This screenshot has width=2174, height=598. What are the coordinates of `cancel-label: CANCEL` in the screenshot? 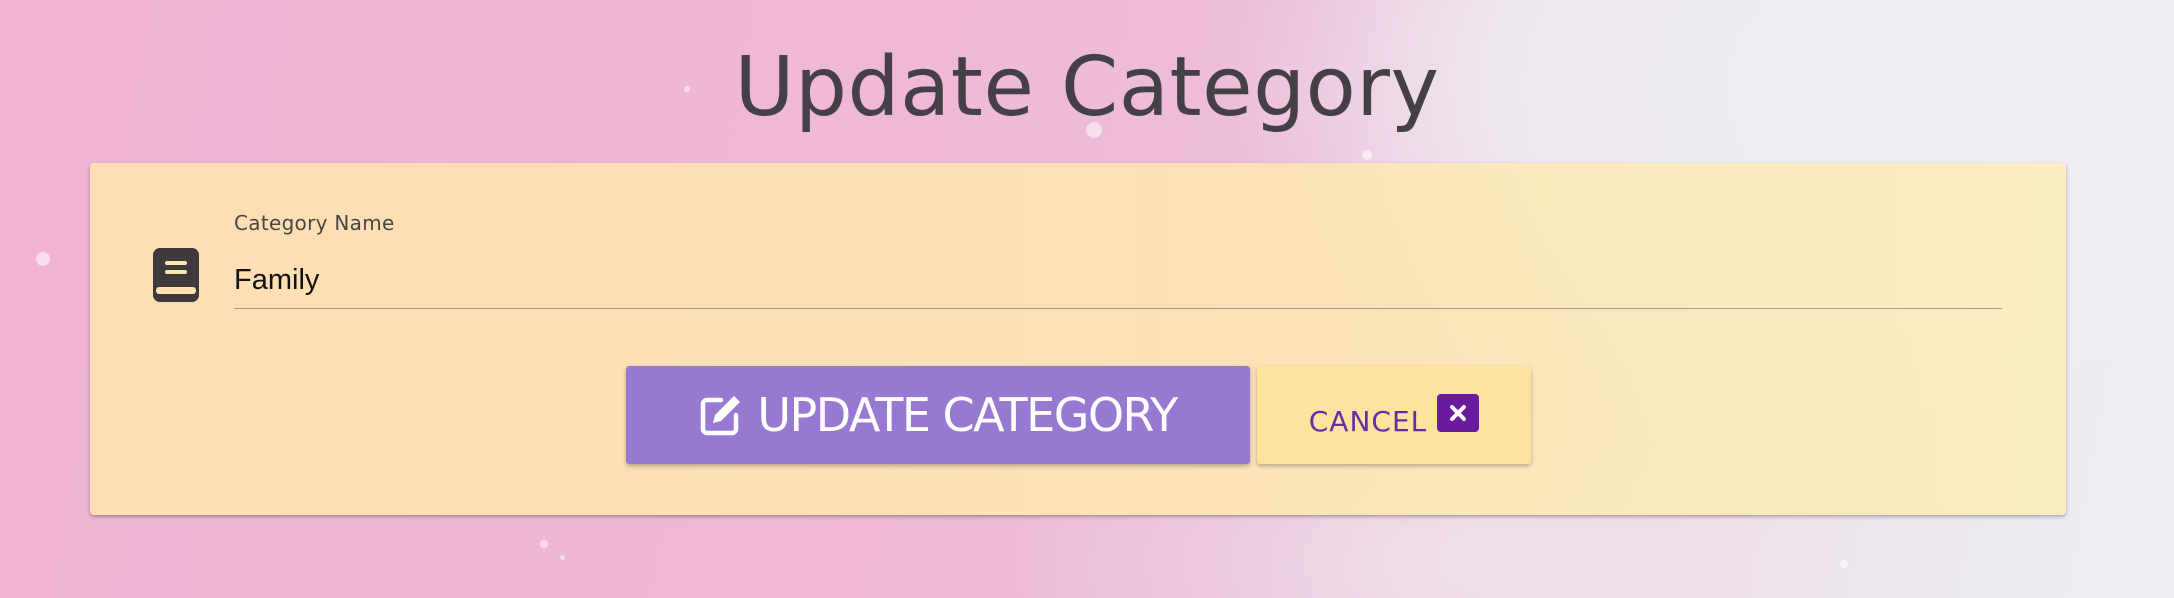 It's located at (1368, 421).